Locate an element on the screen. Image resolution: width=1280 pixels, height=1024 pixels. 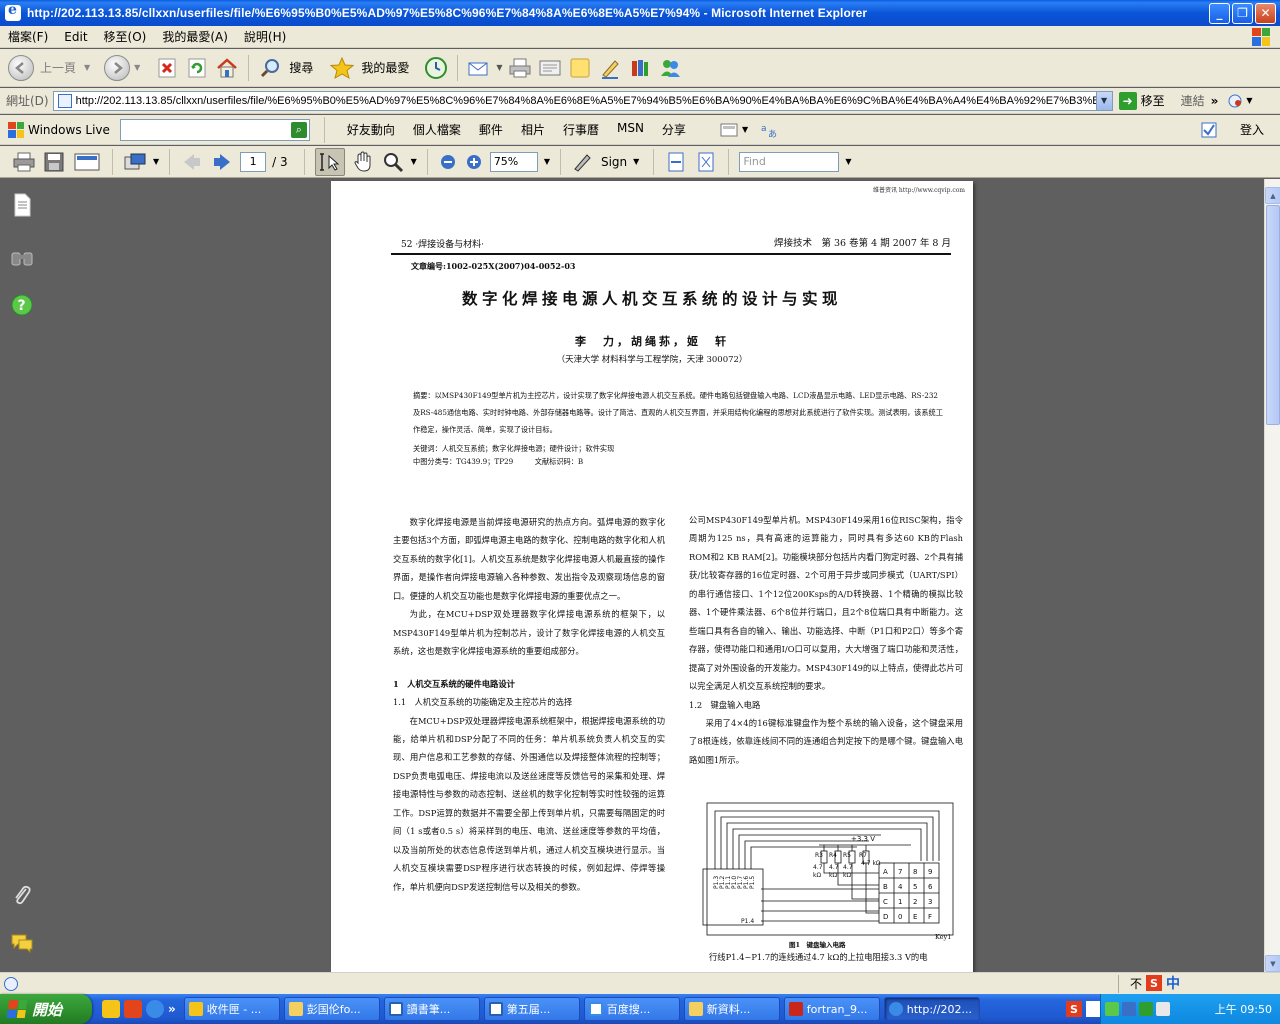
tray-network-icon is located at coordinates (1112, 1009).